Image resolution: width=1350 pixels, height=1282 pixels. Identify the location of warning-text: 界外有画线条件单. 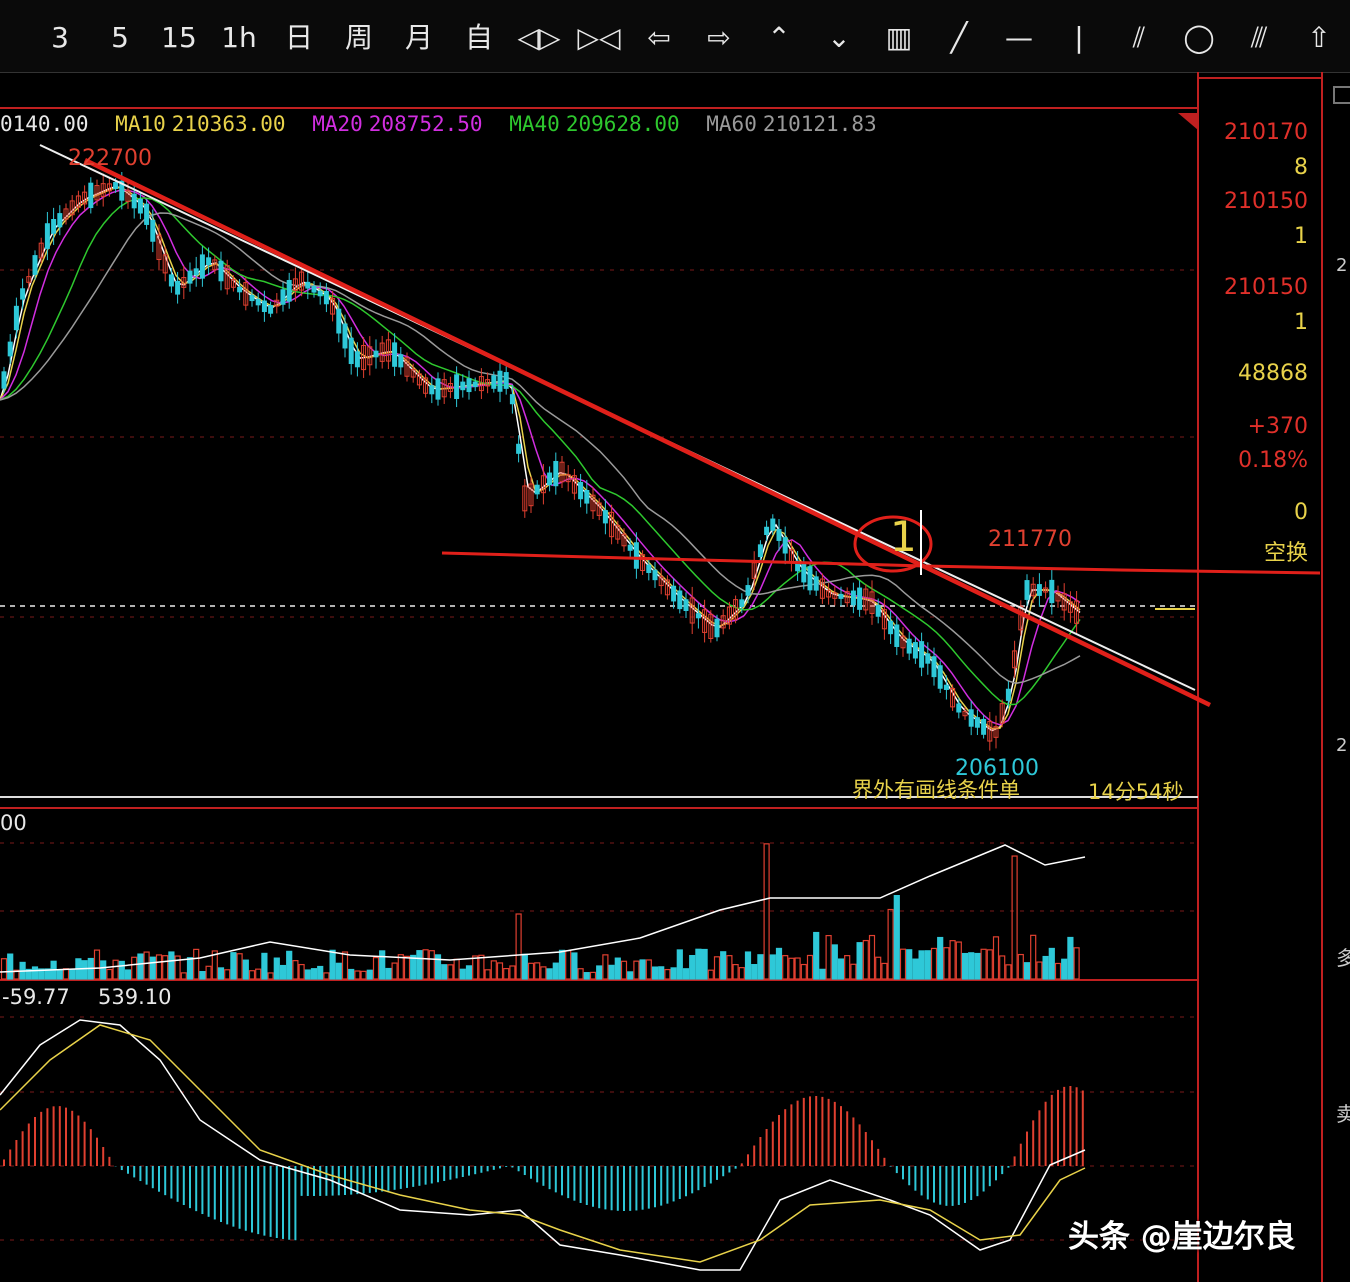
(936, 790).